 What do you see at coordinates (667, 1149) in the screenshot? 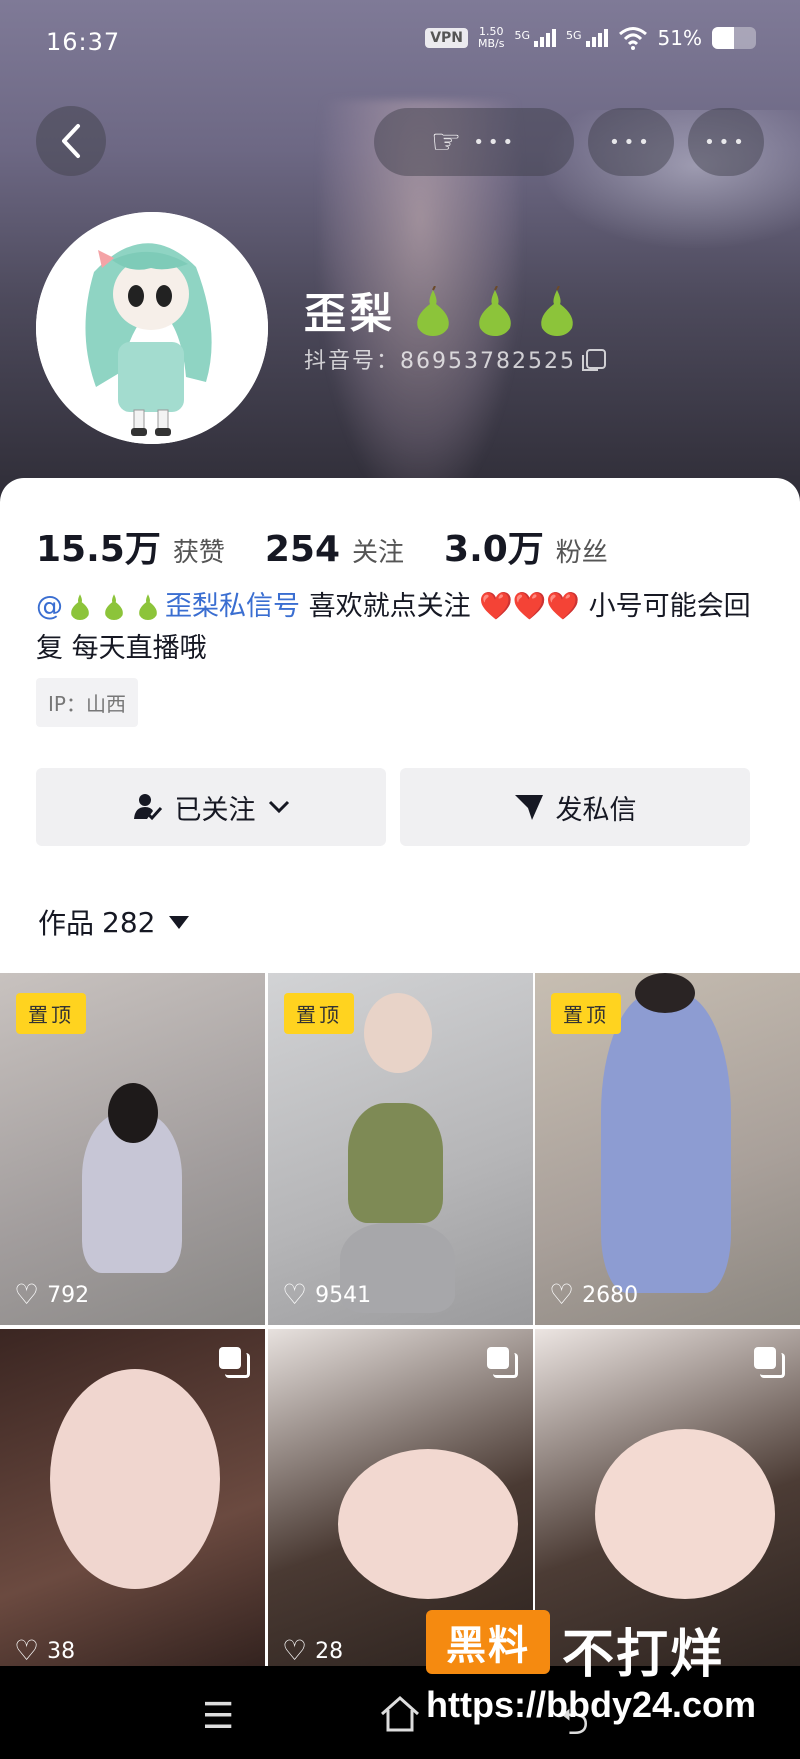
I see `video-thumbnail: 置顶 ♡ 2680` at bounding box center [667, 1149].